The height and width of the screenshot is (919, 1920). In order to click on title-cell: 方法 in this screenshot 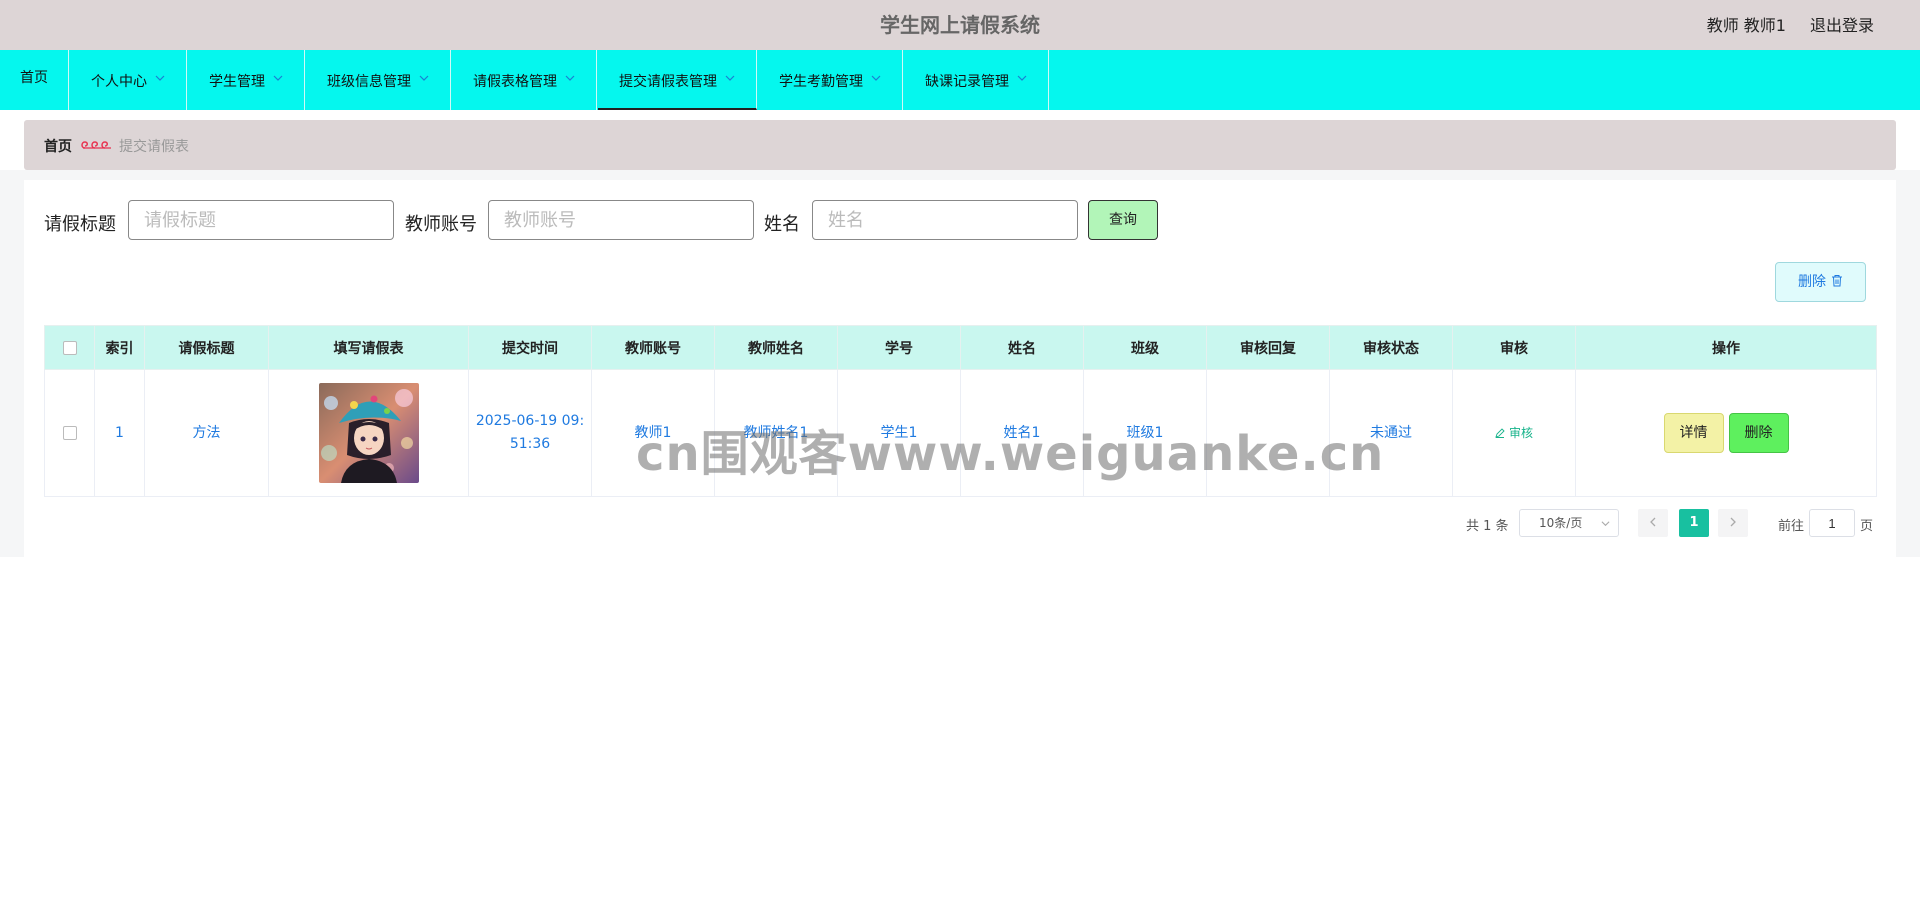, I will do `click(206, 433)`.